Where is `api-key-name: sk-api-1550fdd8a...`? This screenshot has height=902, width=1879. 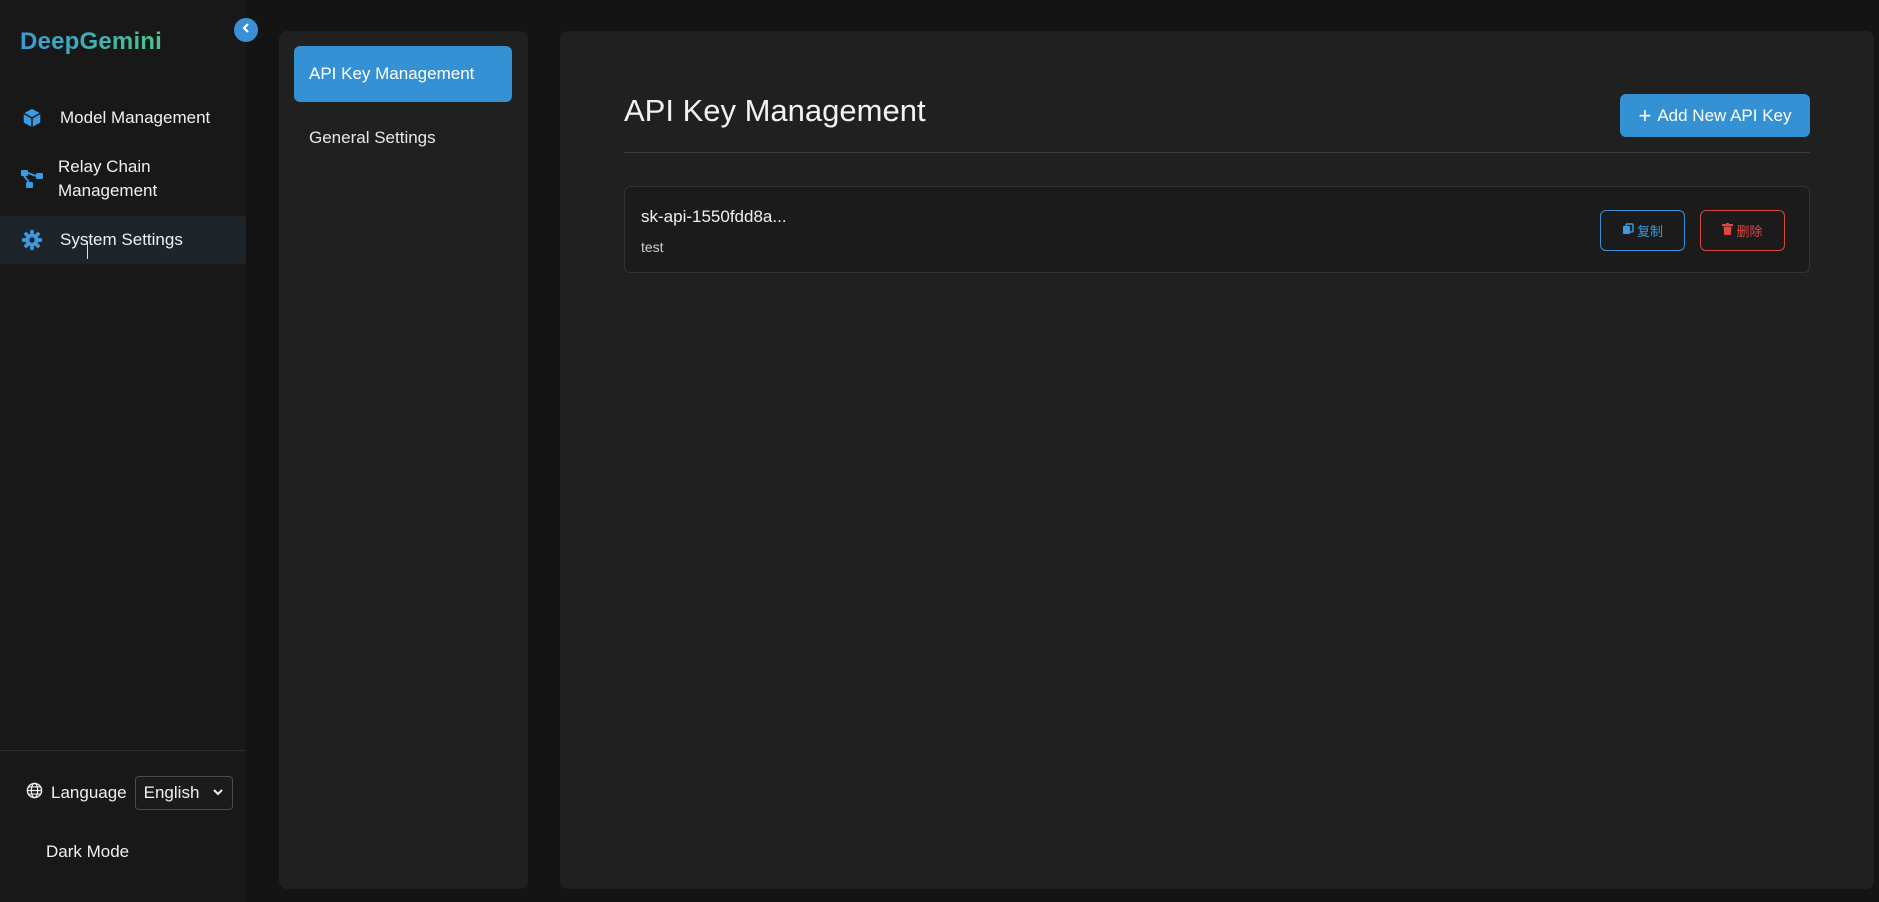 api-key-name: sk-api-1550fdd8a... is located at coordinates (714, 216).